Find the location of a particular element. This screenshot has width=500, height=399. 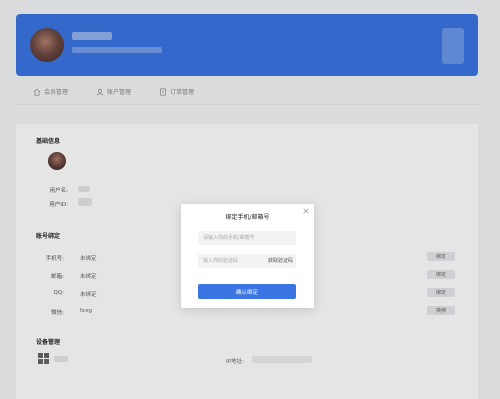

phone-email-field is located at coordinates (247, 238).